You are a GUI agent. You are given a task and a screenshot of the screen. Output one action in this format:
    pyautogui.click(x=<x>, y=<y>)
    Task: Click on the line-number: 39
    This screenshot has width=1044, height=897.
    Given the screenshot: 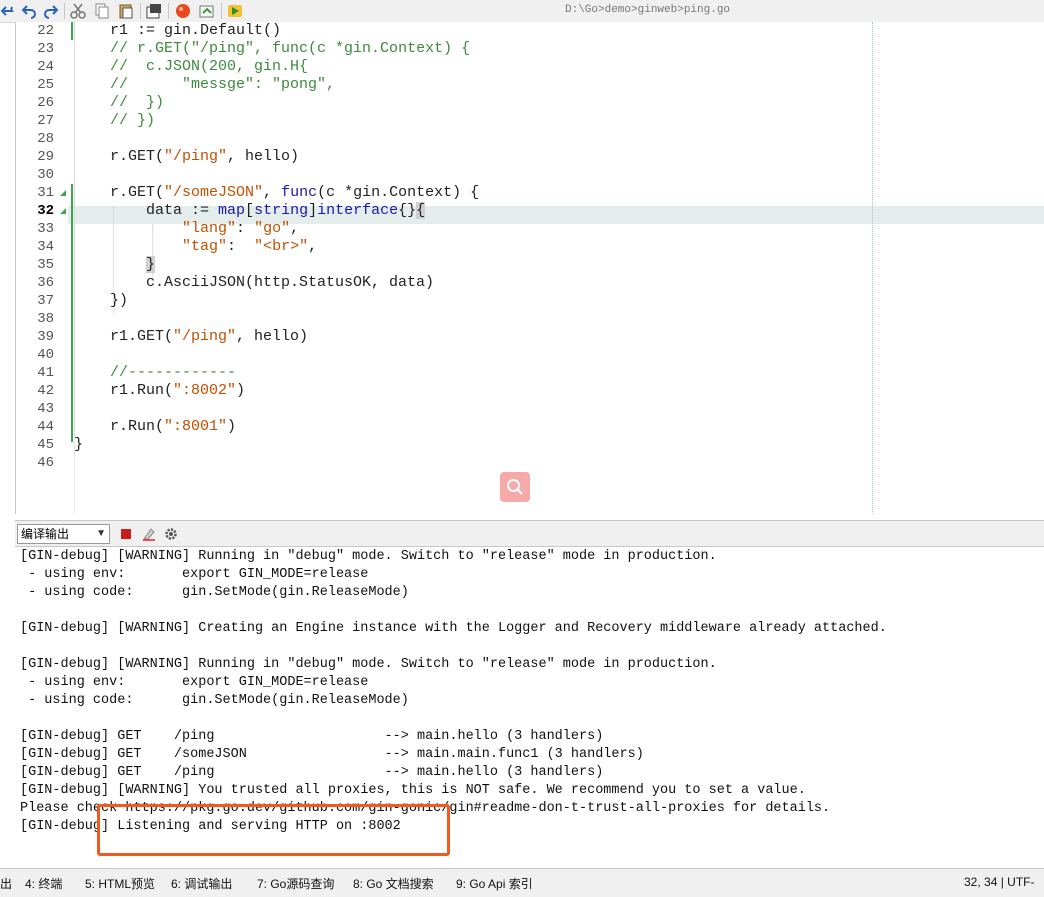 What is the action you would take?
    pyautogui.click(x=45, y=337)
    